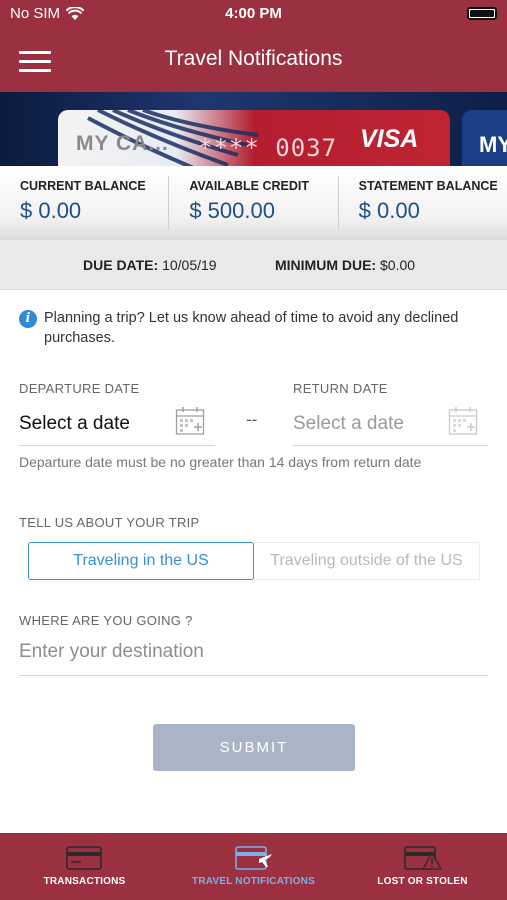 The height and width of the screenshot is (900, 507). Describe the element at coordinates (482, 13) in the screenshot. I see `battery-icon` at that location.